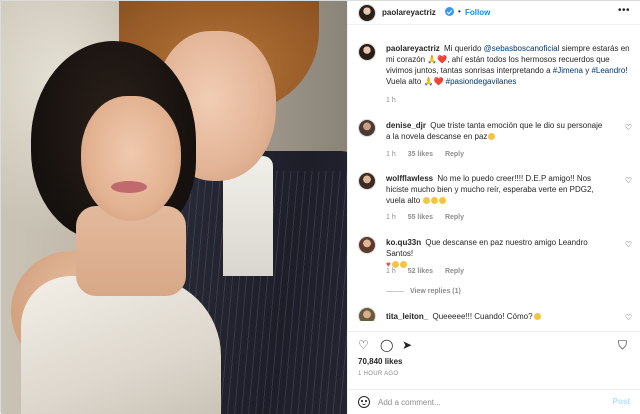  Describe the element at coordinates (406, 125) in the screenshot. I see `comment-username: denise_djr` at that location.